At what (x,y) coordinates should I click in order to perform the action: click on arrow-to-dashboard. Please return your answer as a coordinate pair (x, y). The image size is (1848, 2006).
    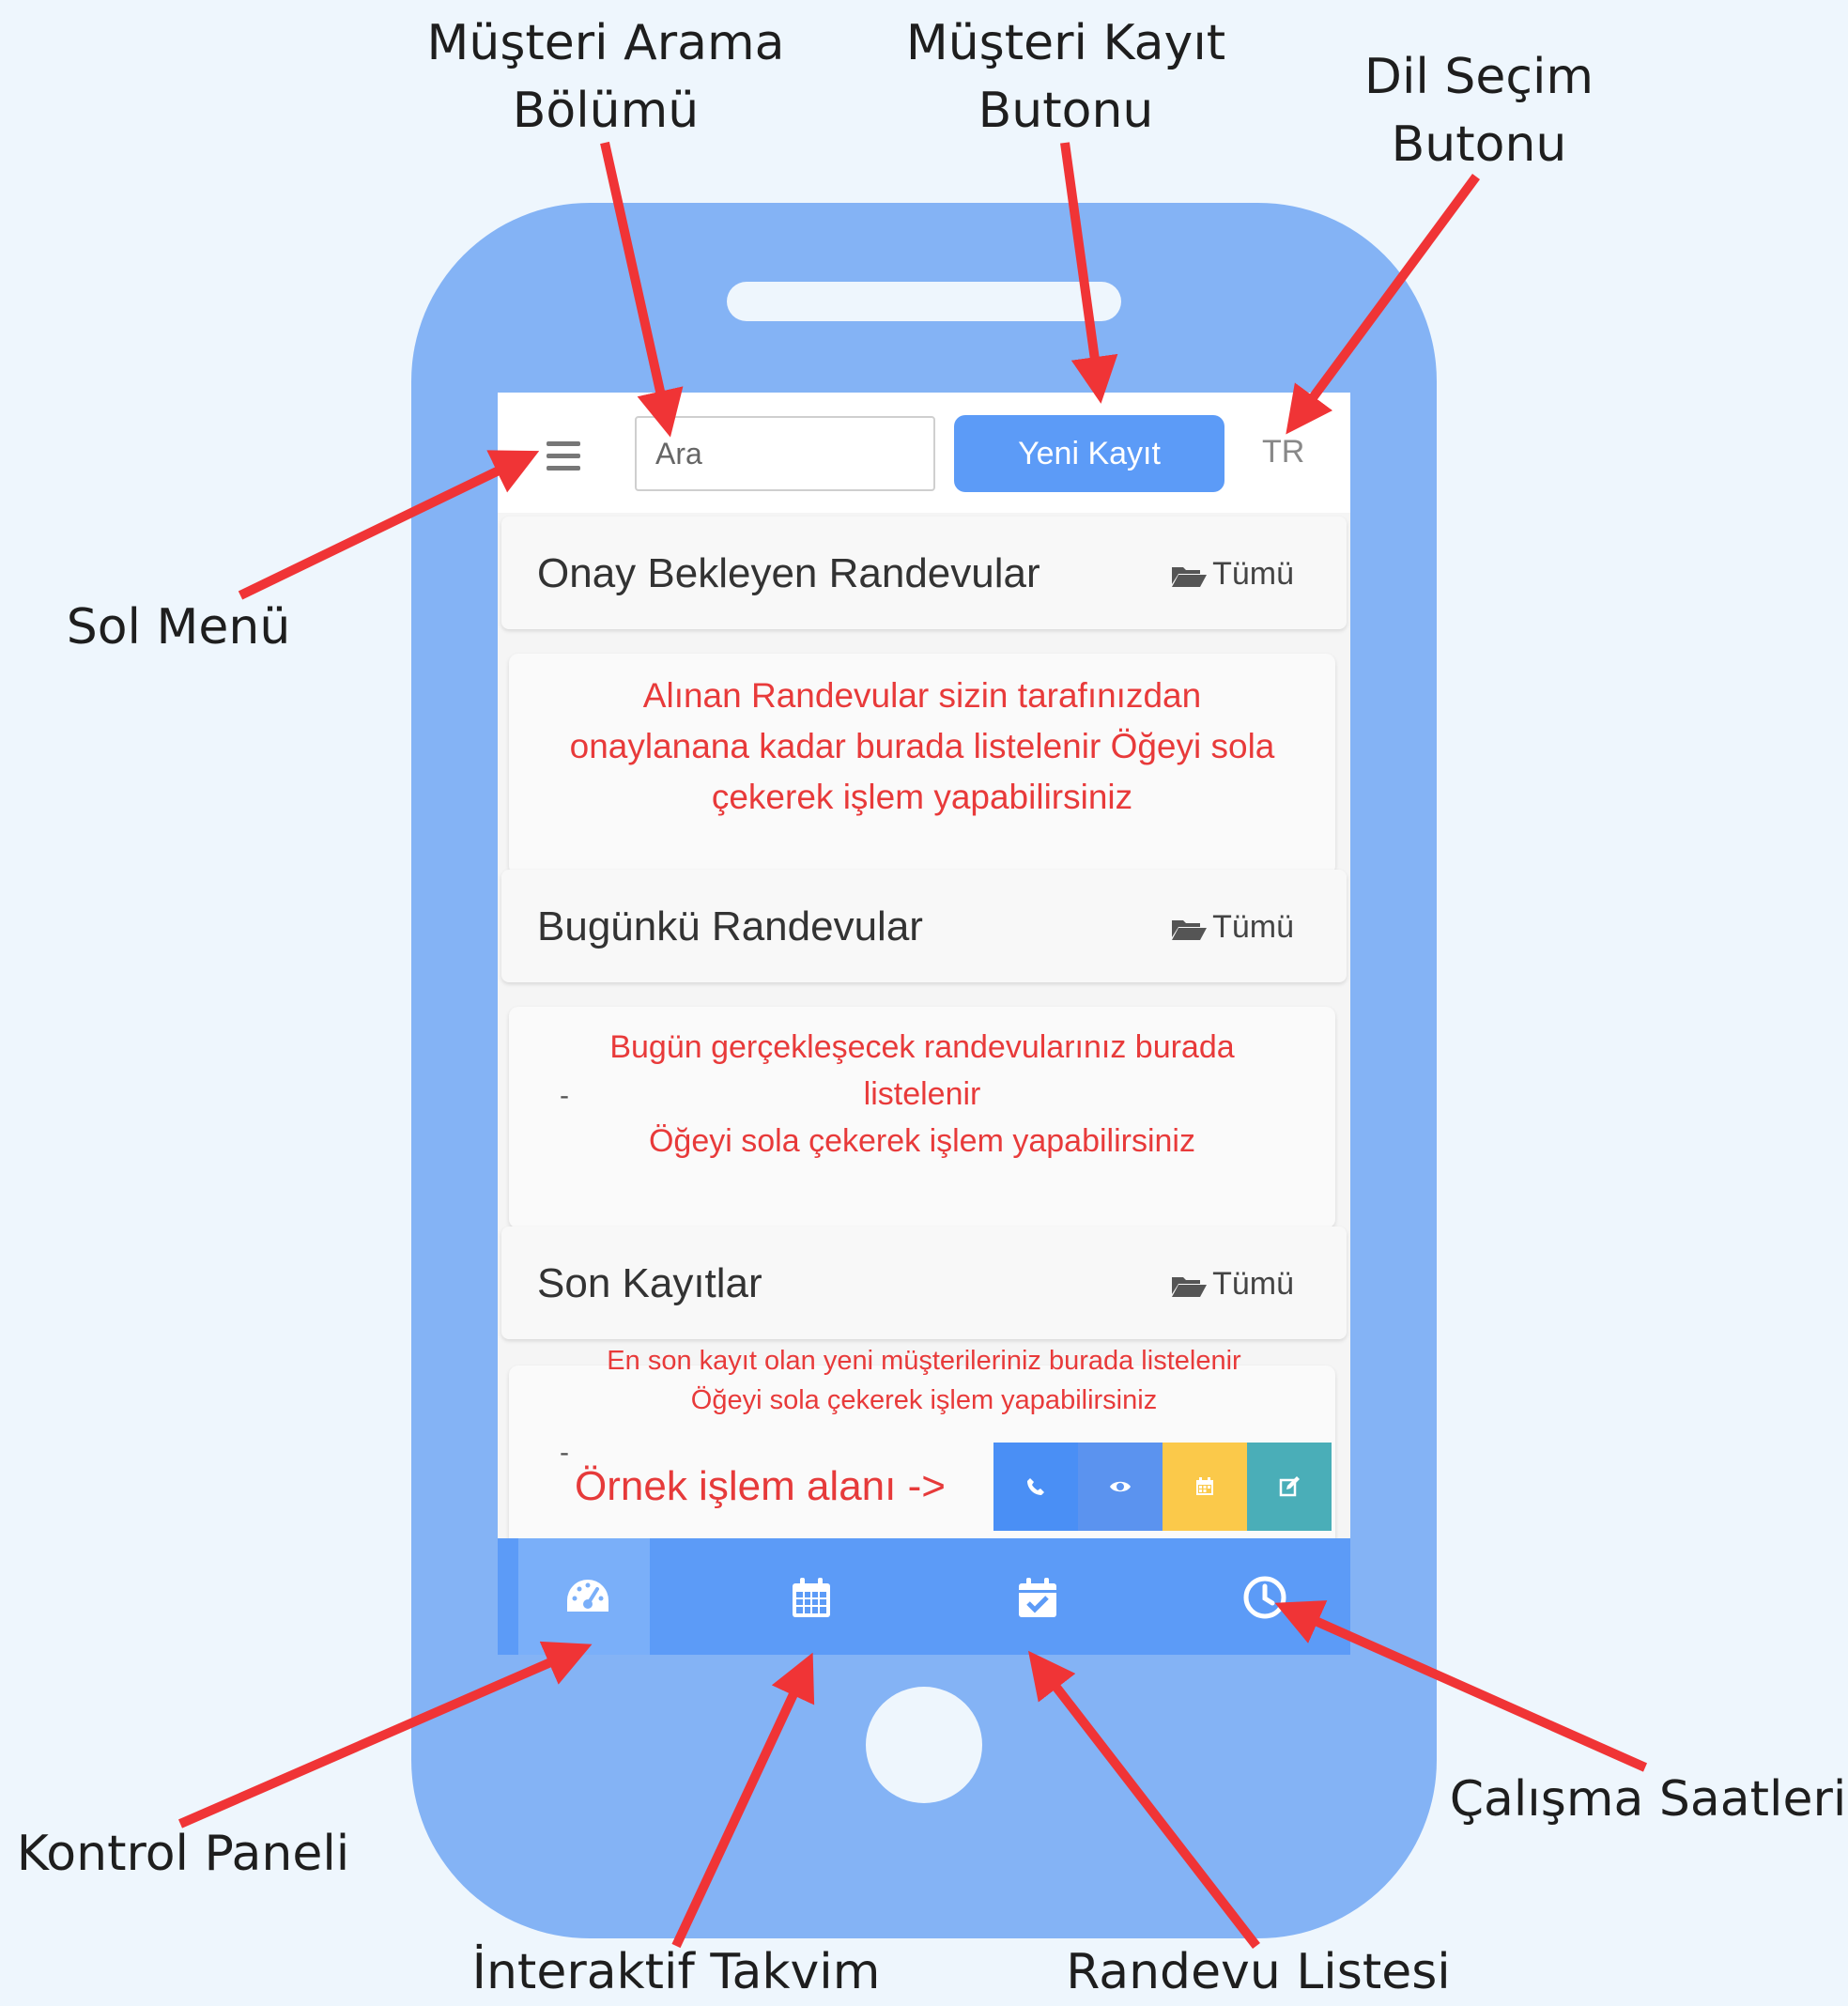
    Looking at the image, I should click on (385, 1735).